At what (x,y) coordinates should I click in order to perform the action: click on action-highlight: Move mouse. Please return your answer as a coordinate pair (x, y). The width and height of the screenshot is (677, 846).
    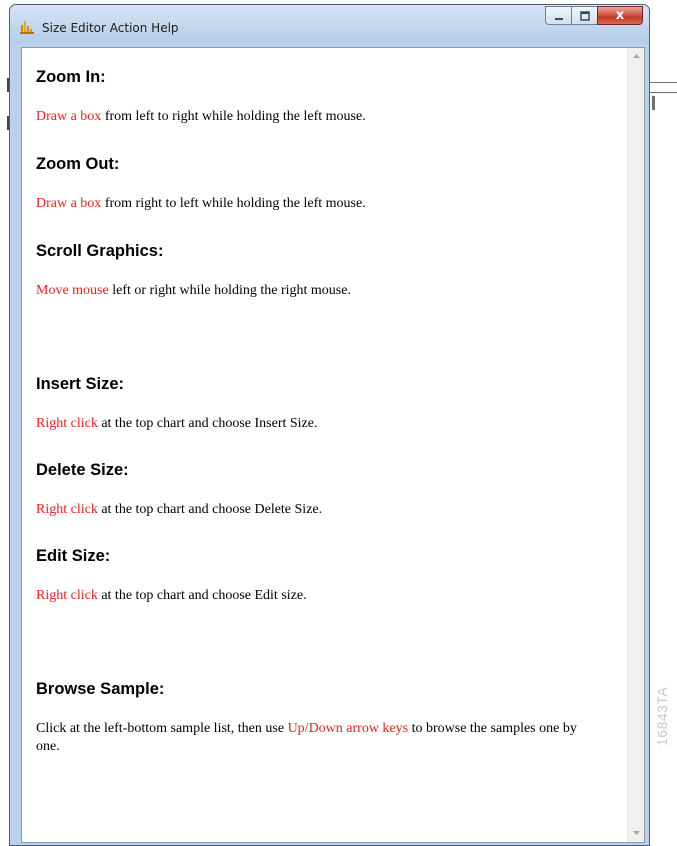
    Looking at the image, I should click on (72, 290).